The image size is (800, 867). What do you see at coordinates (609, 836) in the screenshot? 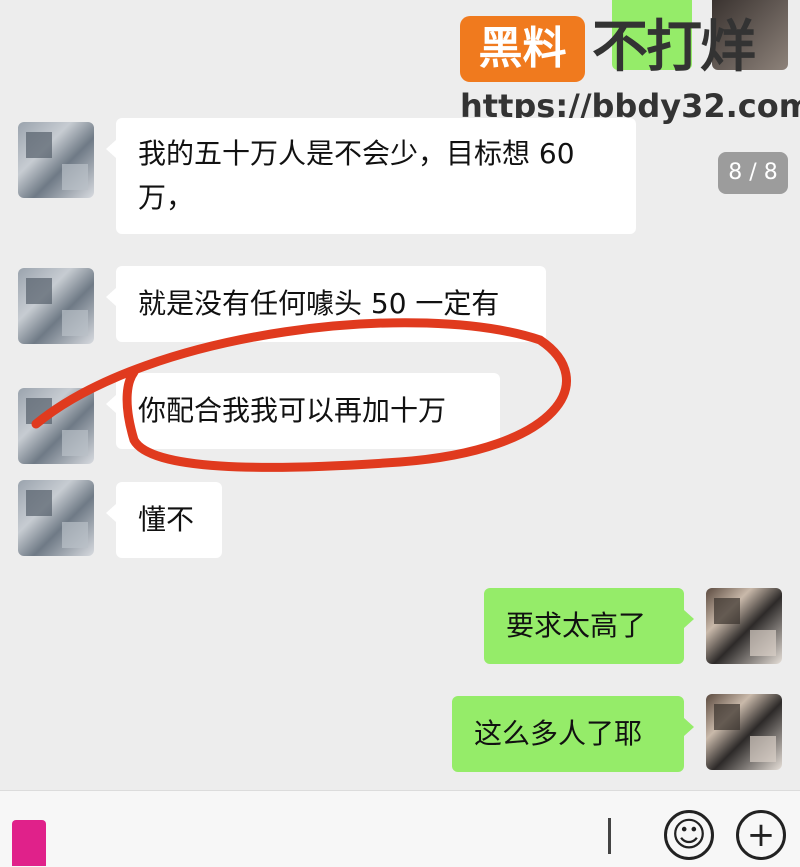
I see `text-cursor` at bounding box center [609, 836].